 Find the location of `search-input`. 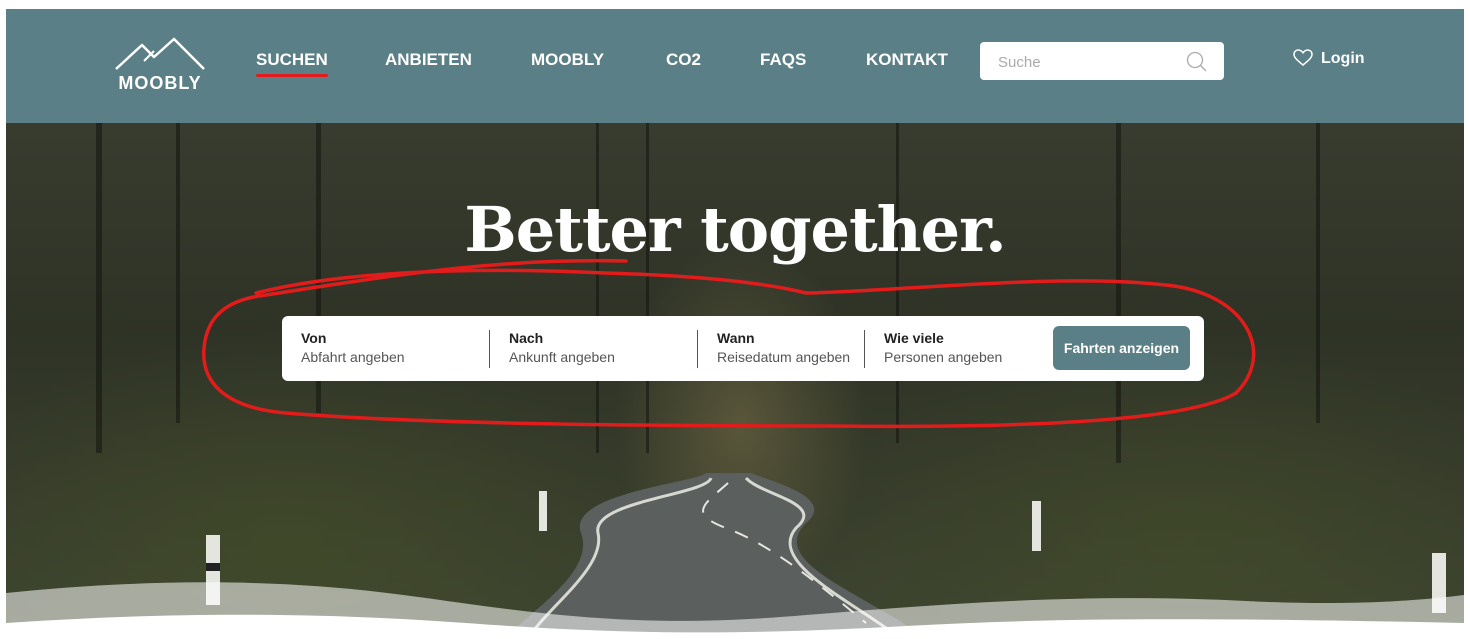

search-input is located at coordinates (1085, 62).